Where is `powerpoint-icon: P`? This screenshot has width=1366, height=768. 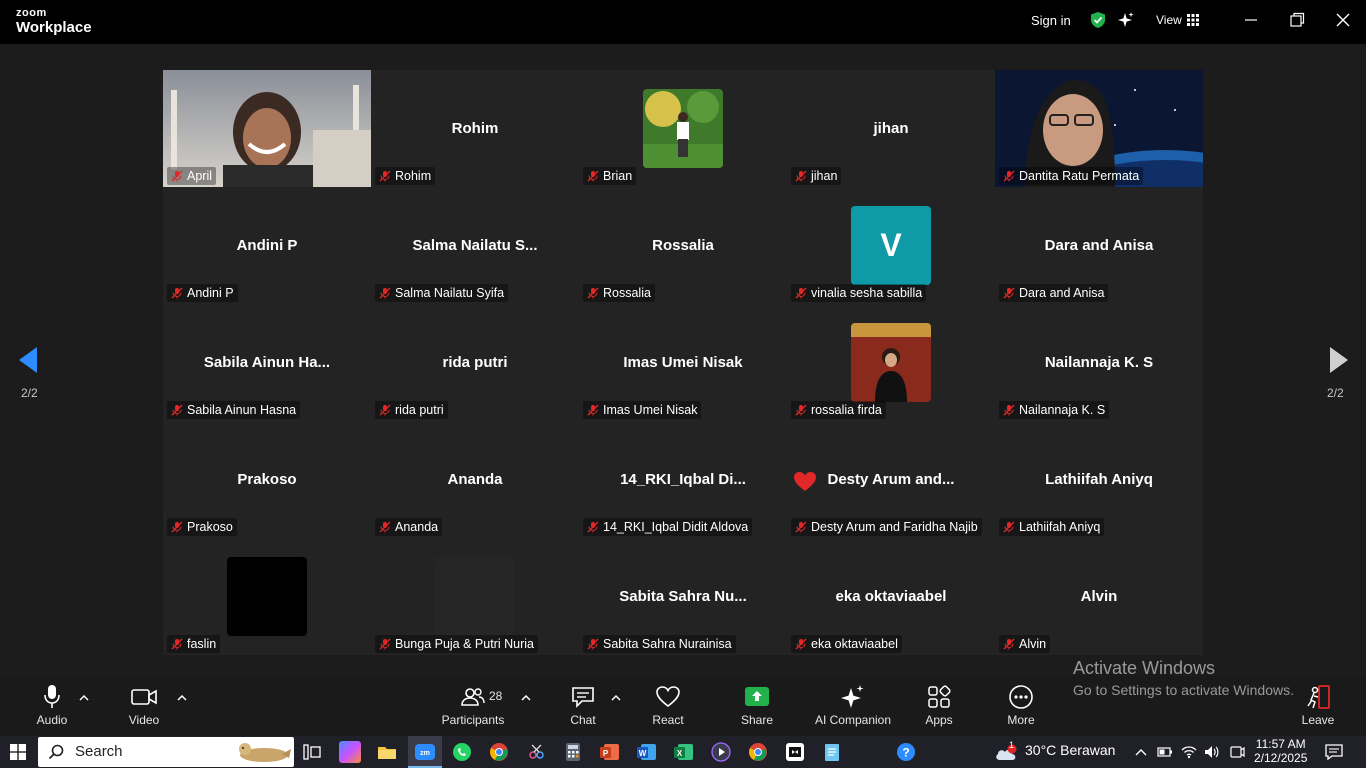 powerpoint-icon: P is located at coordinates (610, 752).